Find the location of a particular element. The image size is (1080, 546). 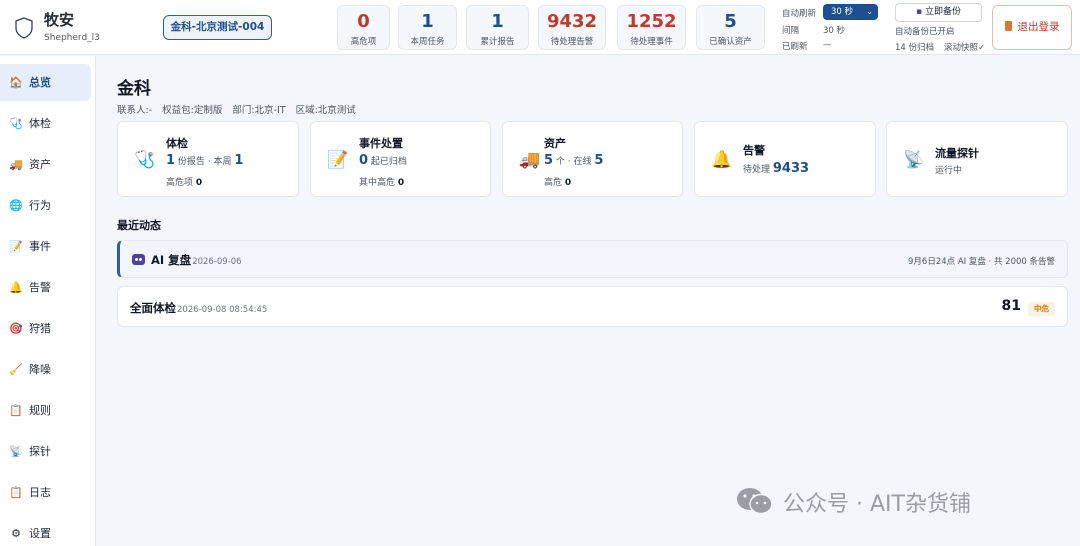

stat-label: 待处理事件 is located at coordinates (651, 42).